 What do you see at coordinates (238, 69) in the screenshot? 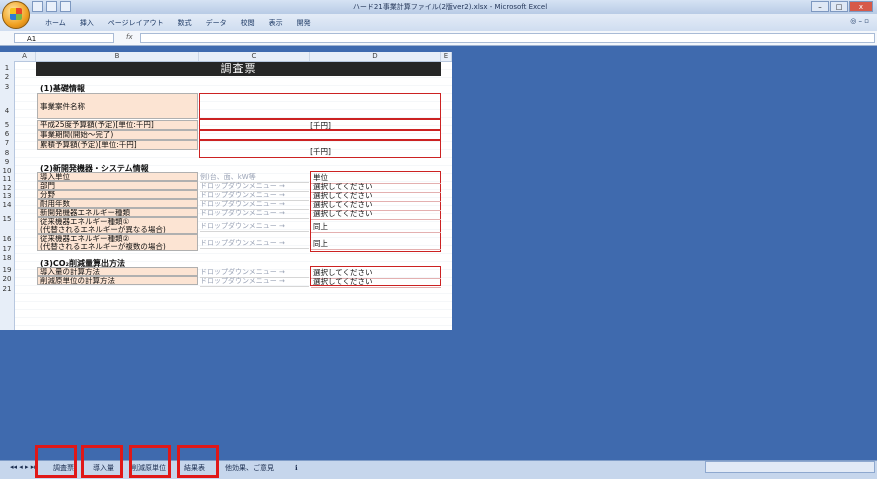
I see `sheet-title: 調査票` at bounding box center [238, 69].